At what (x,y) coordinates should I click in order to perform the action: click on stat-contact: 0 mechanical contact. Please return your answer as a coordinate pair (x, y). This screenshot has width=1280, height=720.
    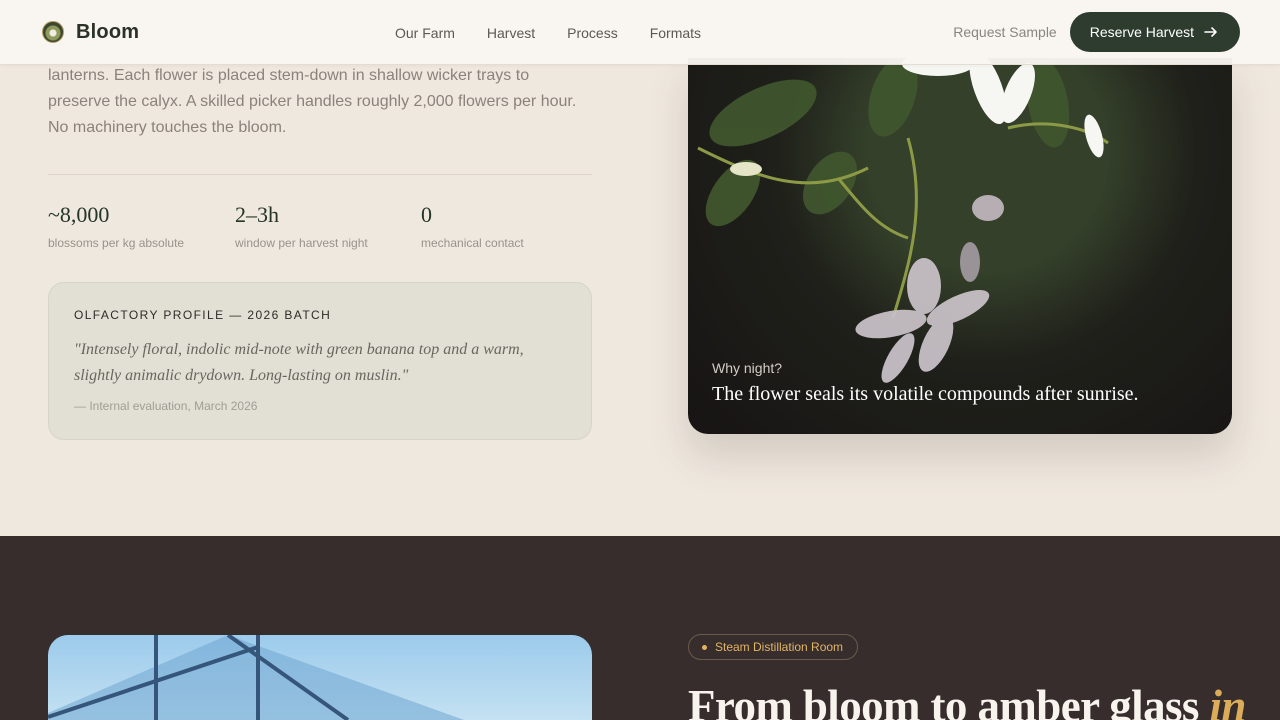
    Looking at the image, I should click on (472, 226).